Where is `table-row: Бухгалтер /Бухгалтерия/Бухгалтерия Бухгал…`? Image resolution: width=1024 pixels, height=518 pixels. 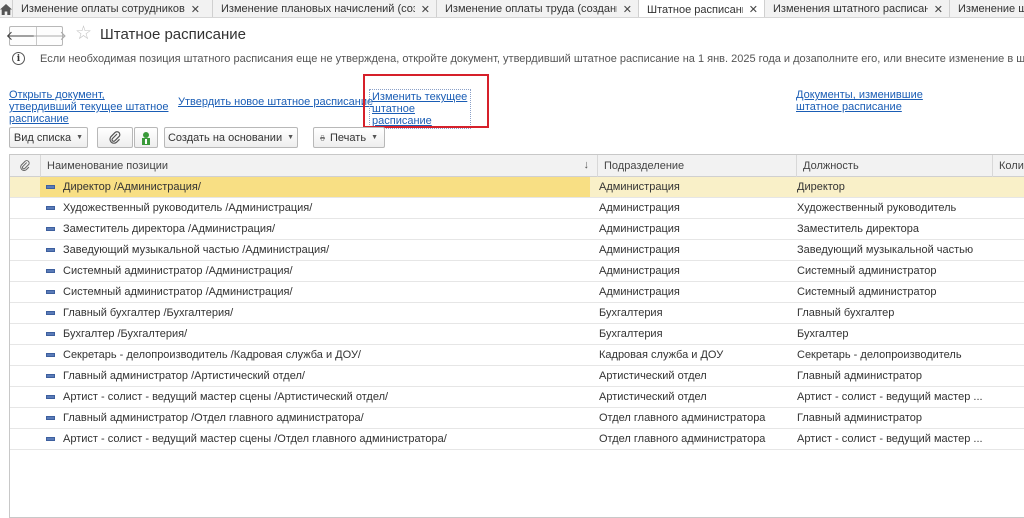
table-row: Бухгалтер /Бухгалтерия/Бухгалтерия Бухгал… is located at coordinates (517, 334).